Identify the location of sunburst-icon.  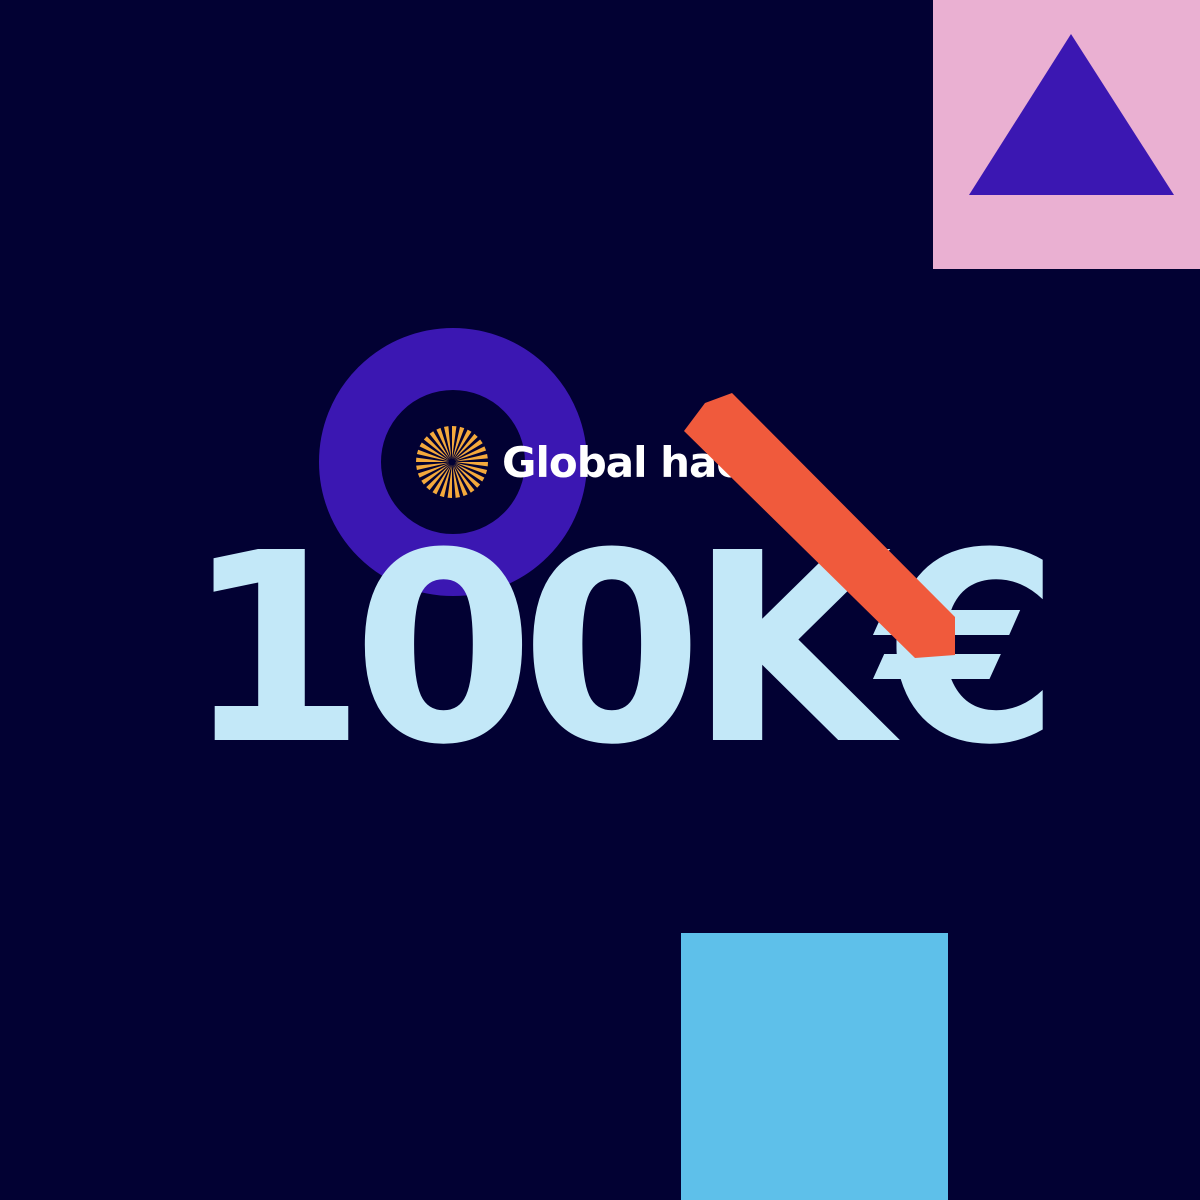
(452, 462).